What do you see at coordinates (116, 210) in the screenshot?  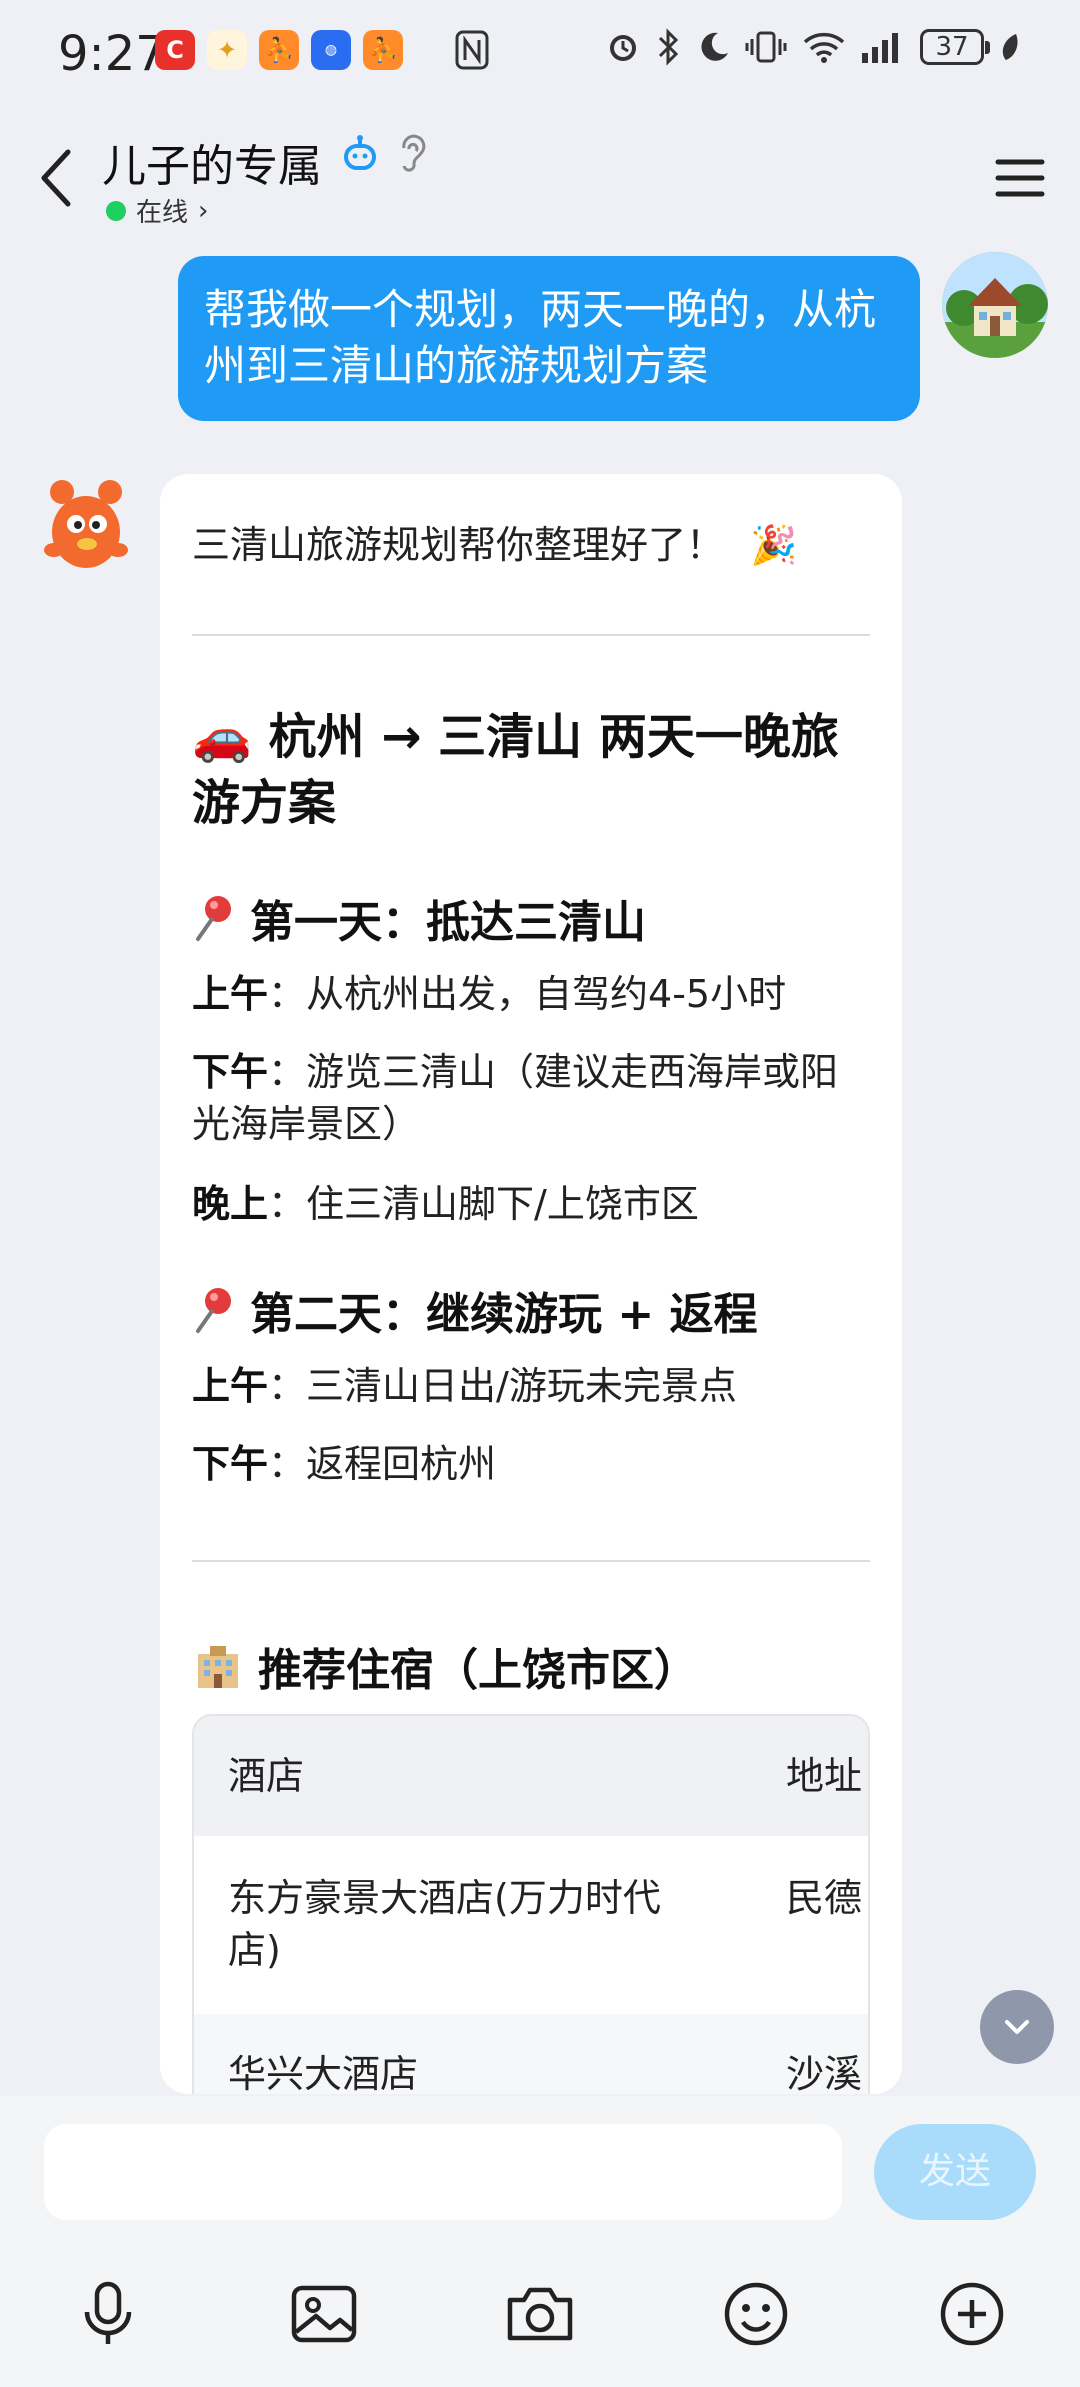 I see `online-dot` at bounding box center [116, 210].